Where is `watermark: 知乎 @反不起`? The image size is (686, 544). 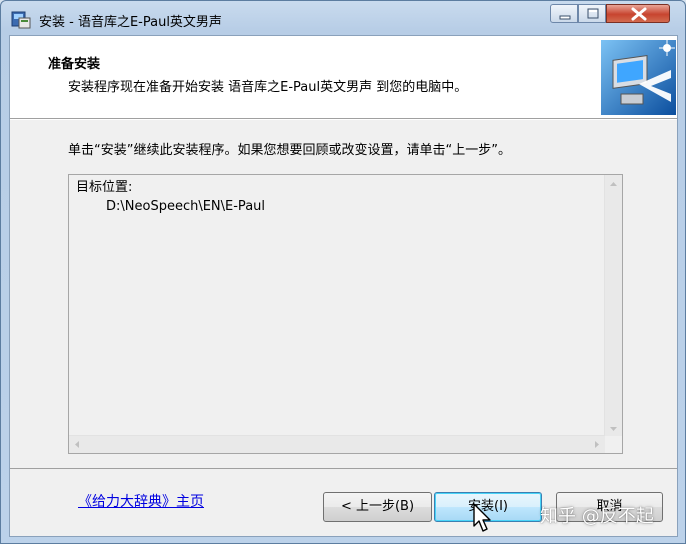
watermark: 知乎 @反不起 is located at coordinates (597, 516).